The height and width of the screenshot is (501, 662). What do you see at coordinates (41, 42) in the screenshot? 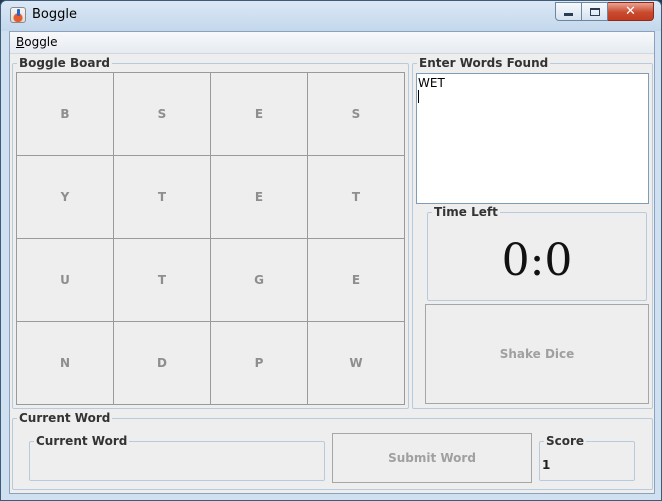
I see `menu-boggle-label: oggle` at bounding box center [41, 42].